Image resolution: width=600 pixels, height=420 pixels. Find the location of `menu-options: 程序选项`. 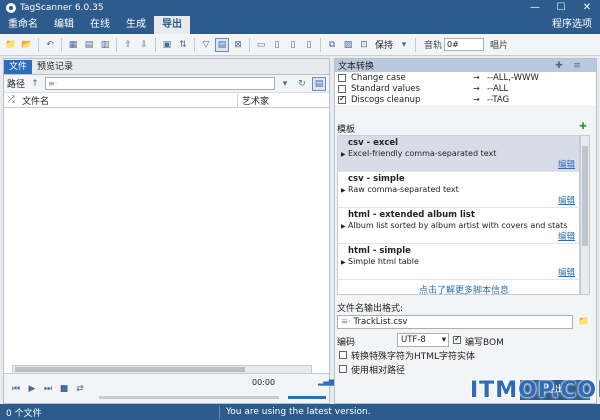

menu-options: 程序选项 is located at coordinates (572, 25).